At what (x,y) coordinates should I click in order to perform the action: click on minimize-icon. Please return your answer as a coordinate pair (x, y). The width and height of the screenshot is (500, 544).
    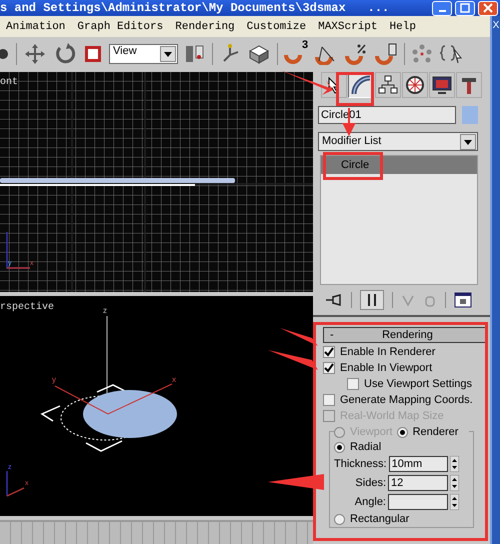
    Looking at the image, I should click on (442, 11).